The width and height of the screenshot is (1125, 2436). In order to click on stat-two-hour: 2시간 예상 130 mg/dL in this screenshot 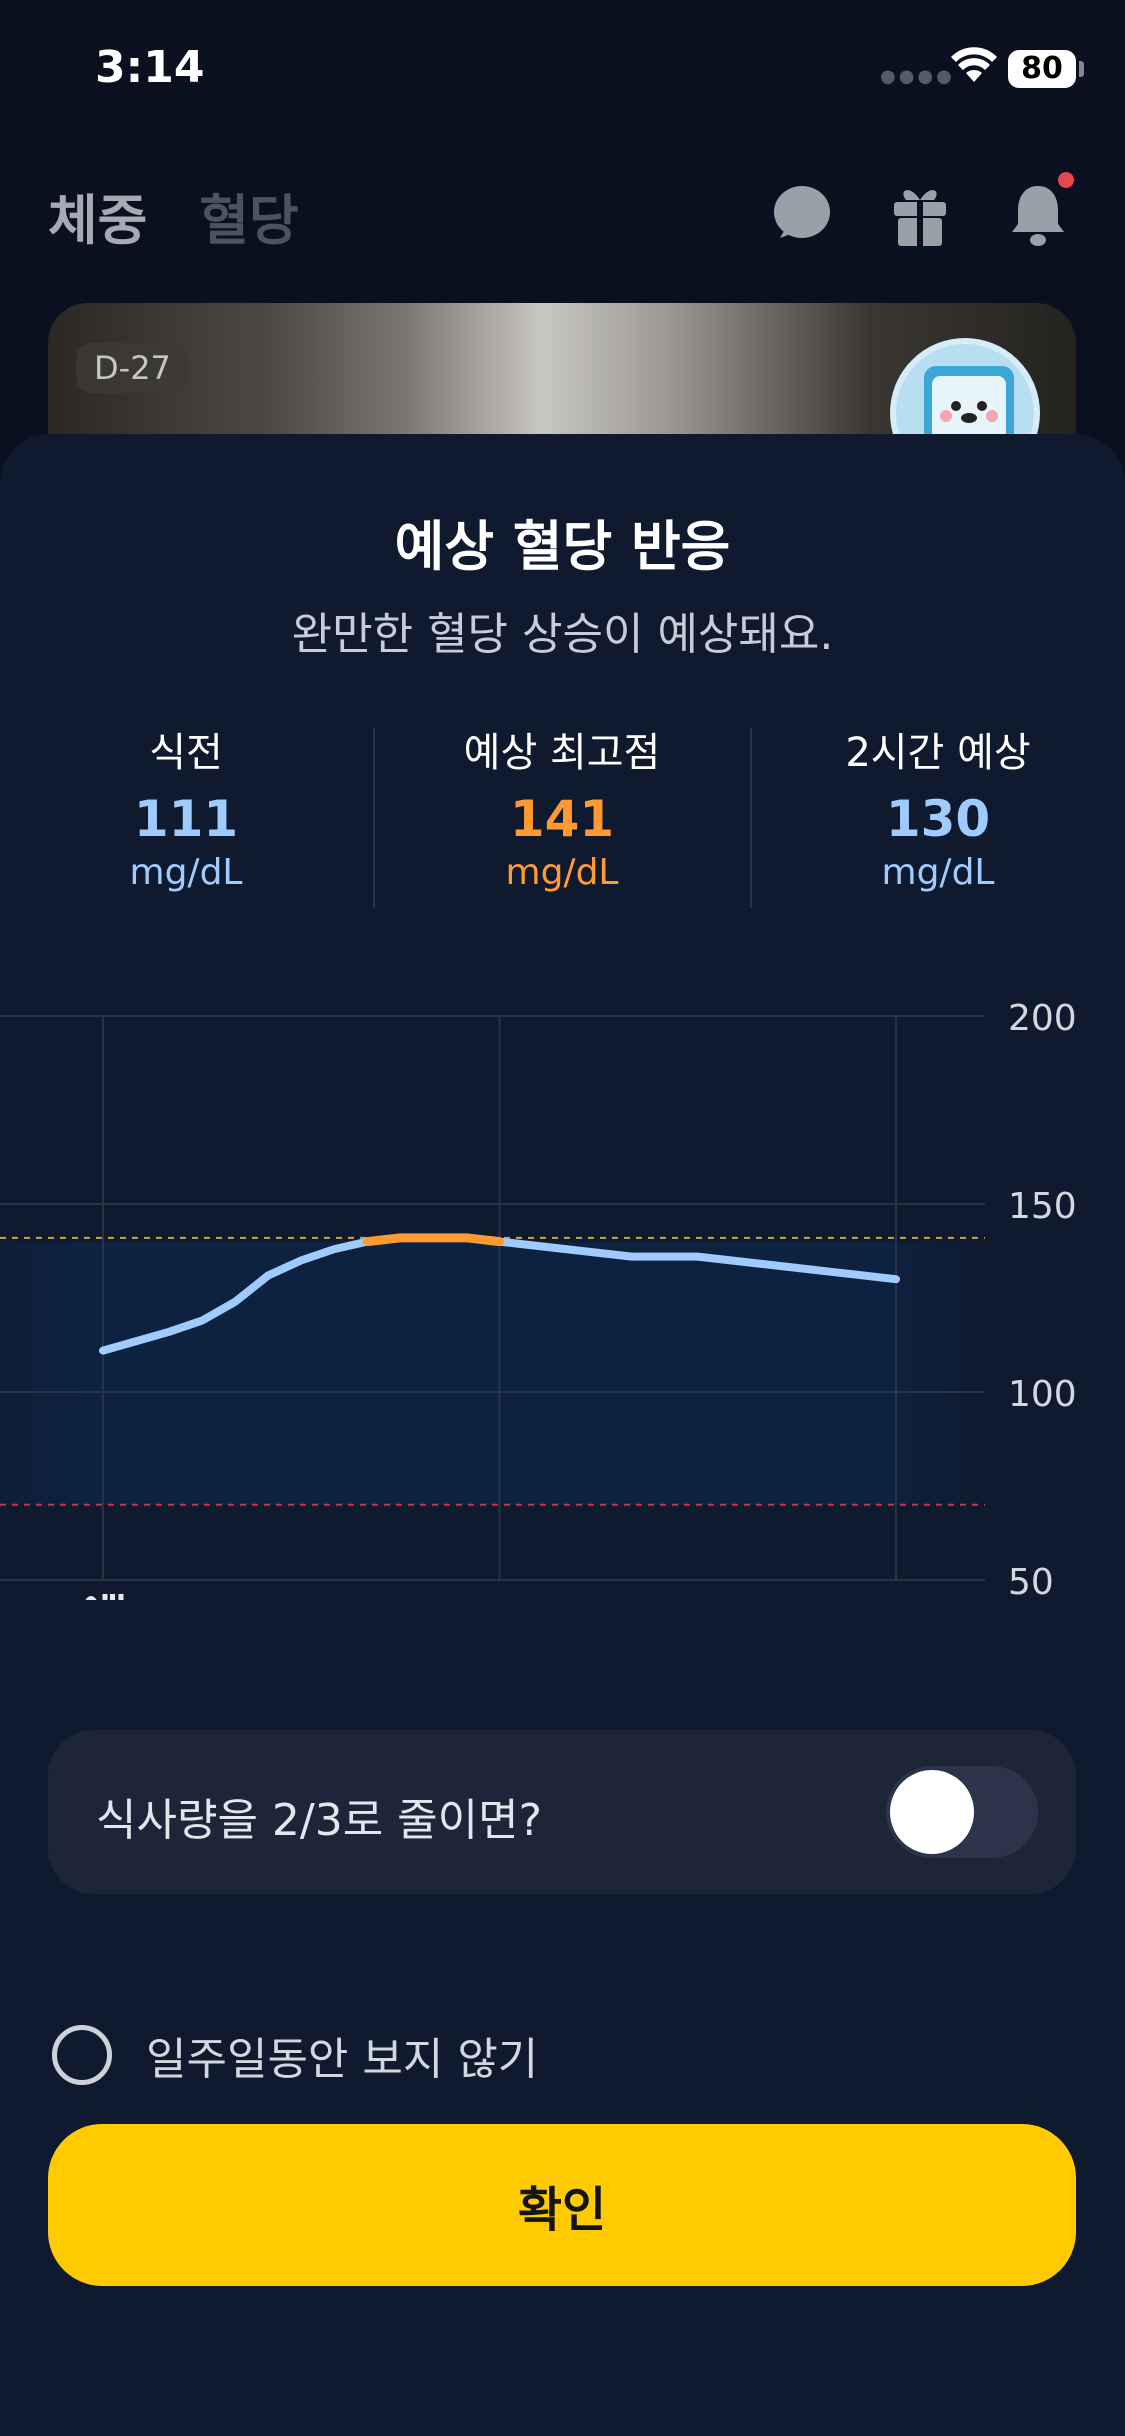, I will do `click(938, 806)`.